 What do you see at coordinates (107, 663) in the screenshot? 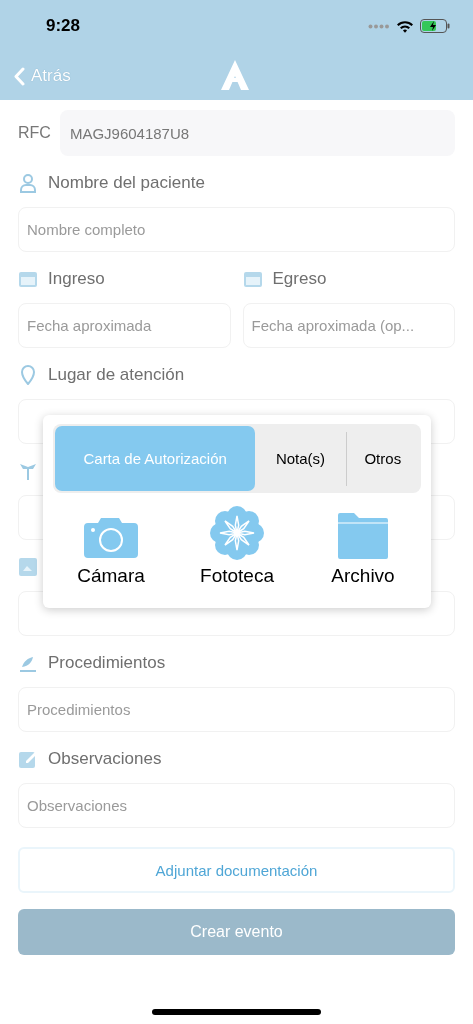
I see `field-label: Procedimientos` at bounding box center [107, 663].